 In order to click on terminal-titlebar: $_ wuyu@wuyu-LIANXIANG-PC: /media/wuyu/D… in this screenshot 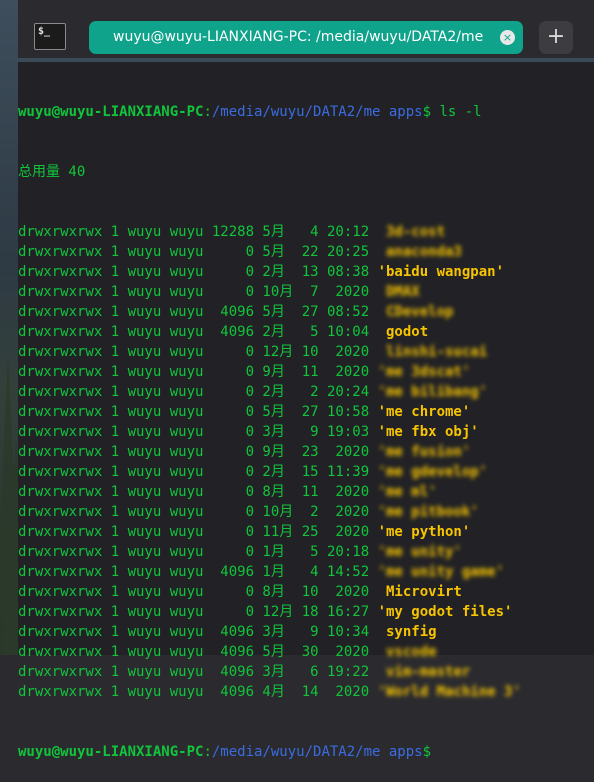, I will do `click(306, 29)`.